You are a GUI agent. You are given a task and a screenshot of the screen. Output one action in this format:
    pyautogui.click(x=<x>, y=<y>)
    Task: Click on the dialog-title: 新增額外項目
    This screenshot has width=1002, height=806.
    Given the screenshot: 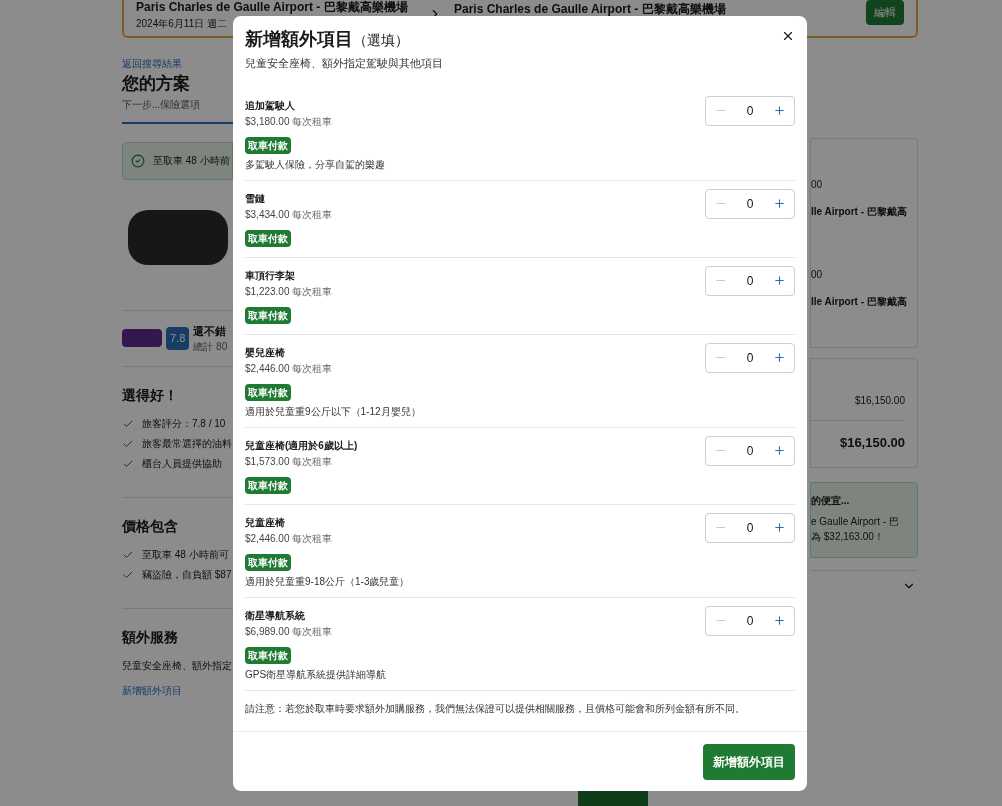 What is the action you would take?
    pyautogui.click(x=299, y=39)
    